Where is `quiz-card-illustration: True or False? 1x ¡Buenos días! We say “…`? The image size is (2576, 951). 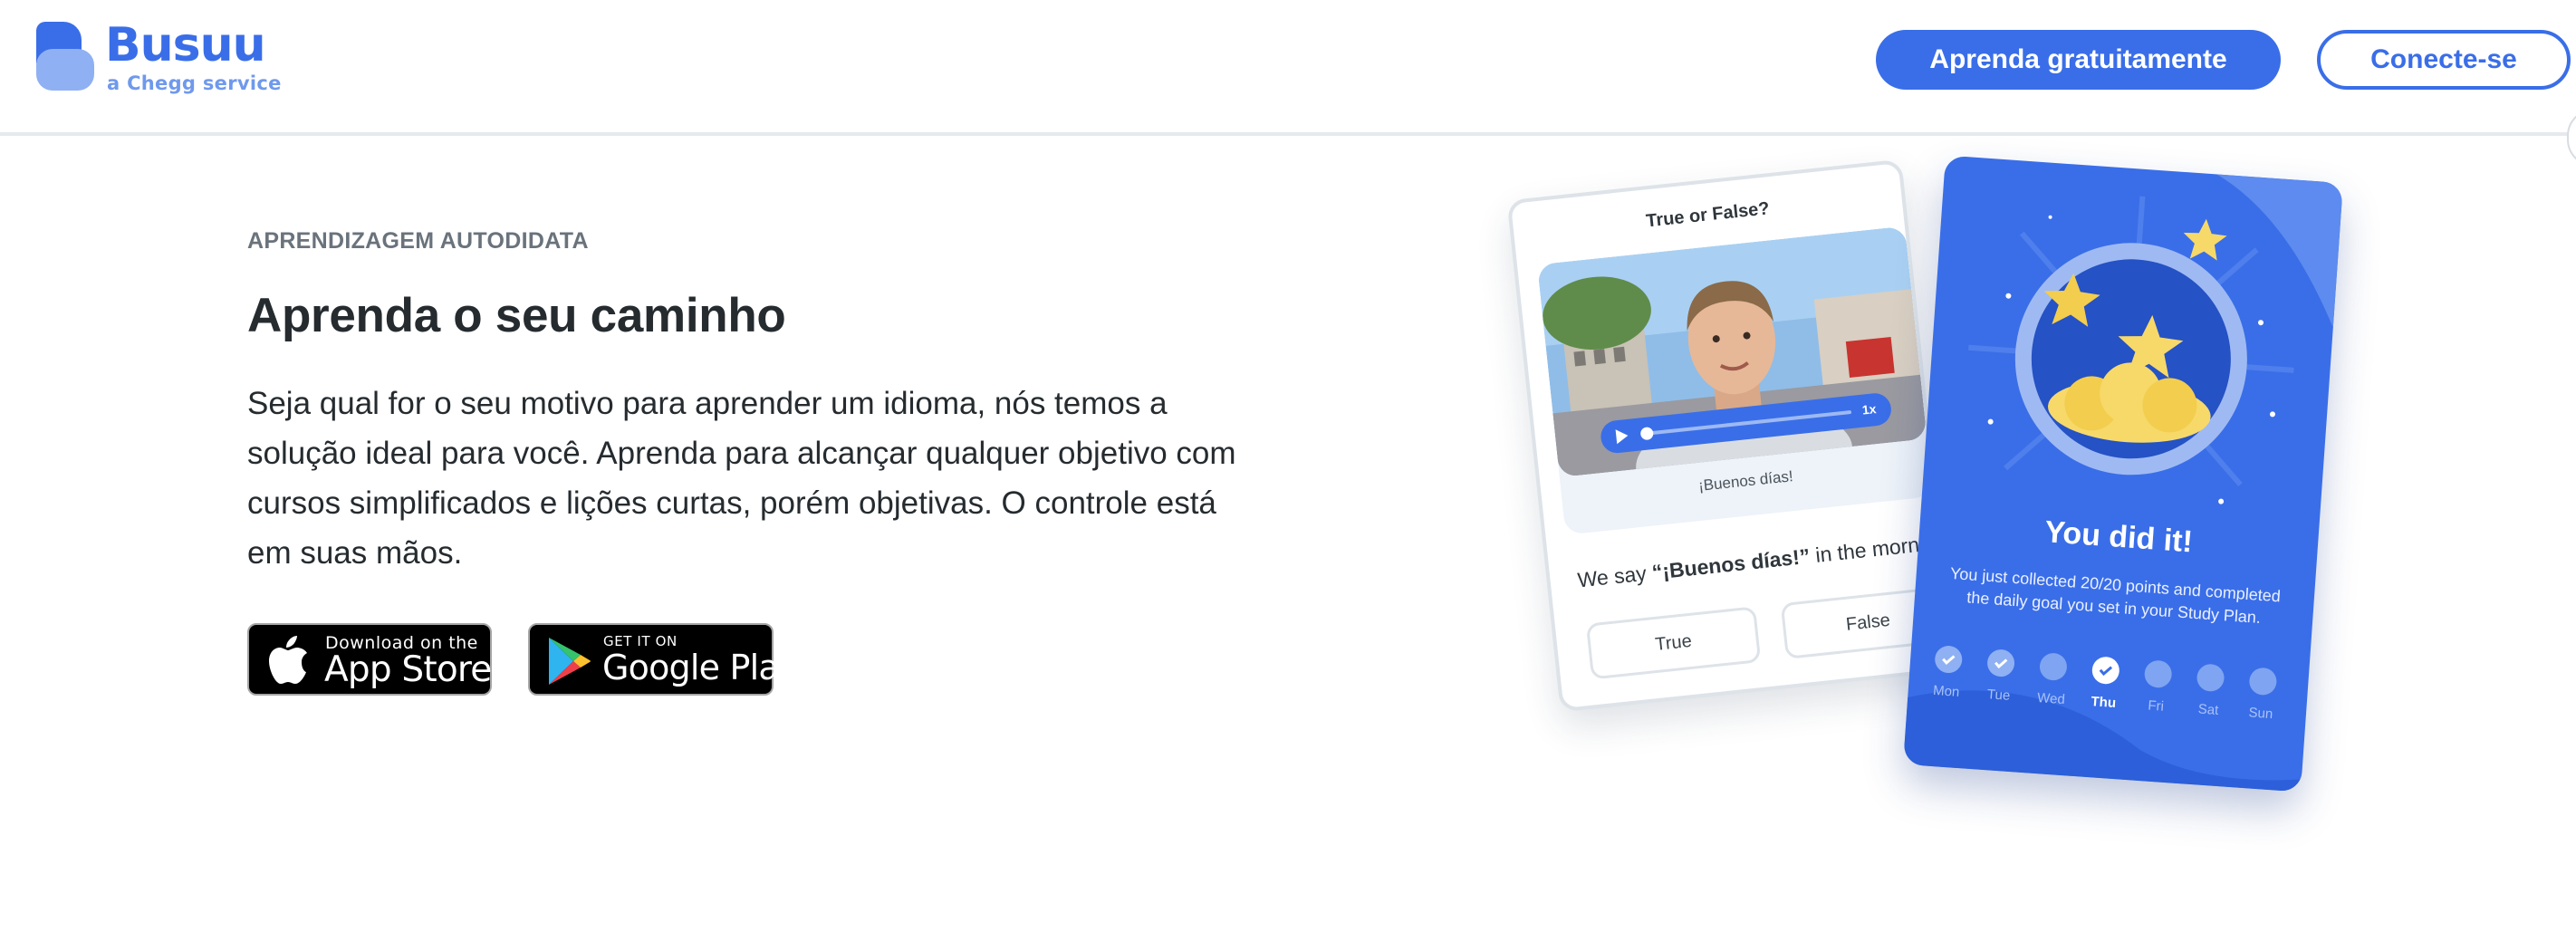 quiz-card-illustration: True or False? 1x ¡Buenos días! We say “… is located at coordinates (1731, 435).